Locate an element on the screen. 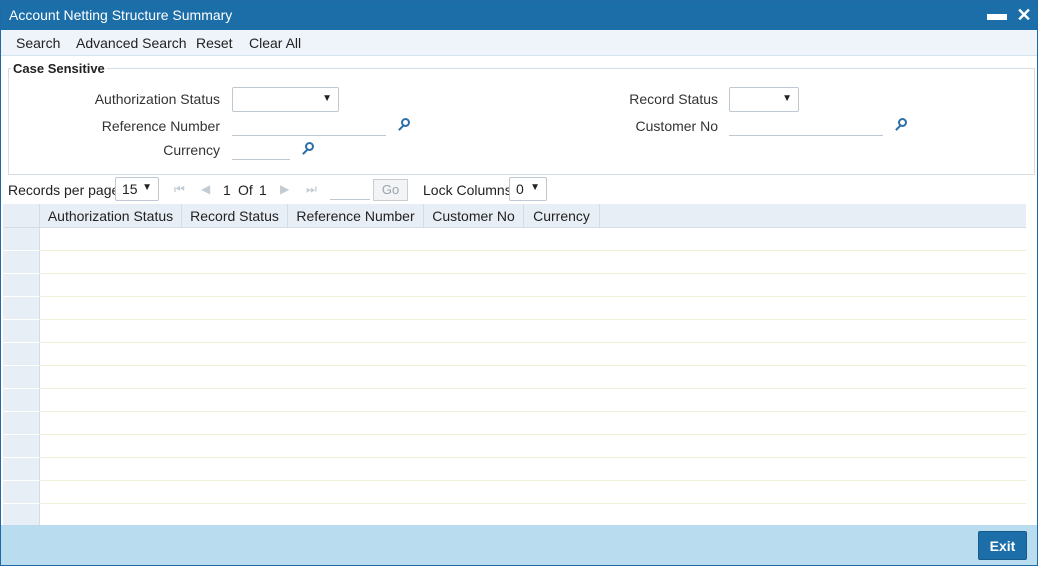  first-page-icon: ⏮ is located at coordinates (179, 189).